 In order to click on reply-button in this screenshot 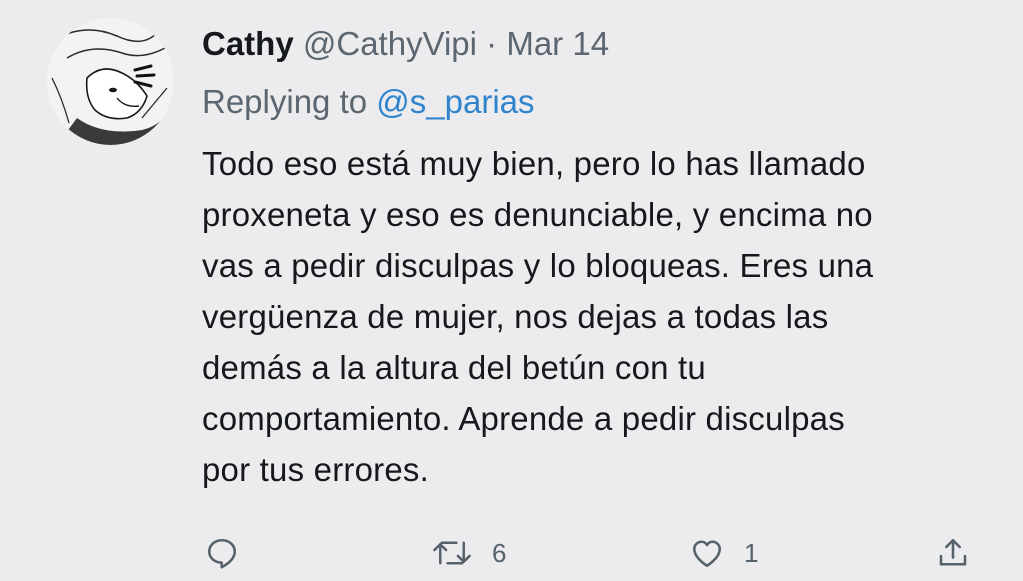, I will do `click(222, 553)`.